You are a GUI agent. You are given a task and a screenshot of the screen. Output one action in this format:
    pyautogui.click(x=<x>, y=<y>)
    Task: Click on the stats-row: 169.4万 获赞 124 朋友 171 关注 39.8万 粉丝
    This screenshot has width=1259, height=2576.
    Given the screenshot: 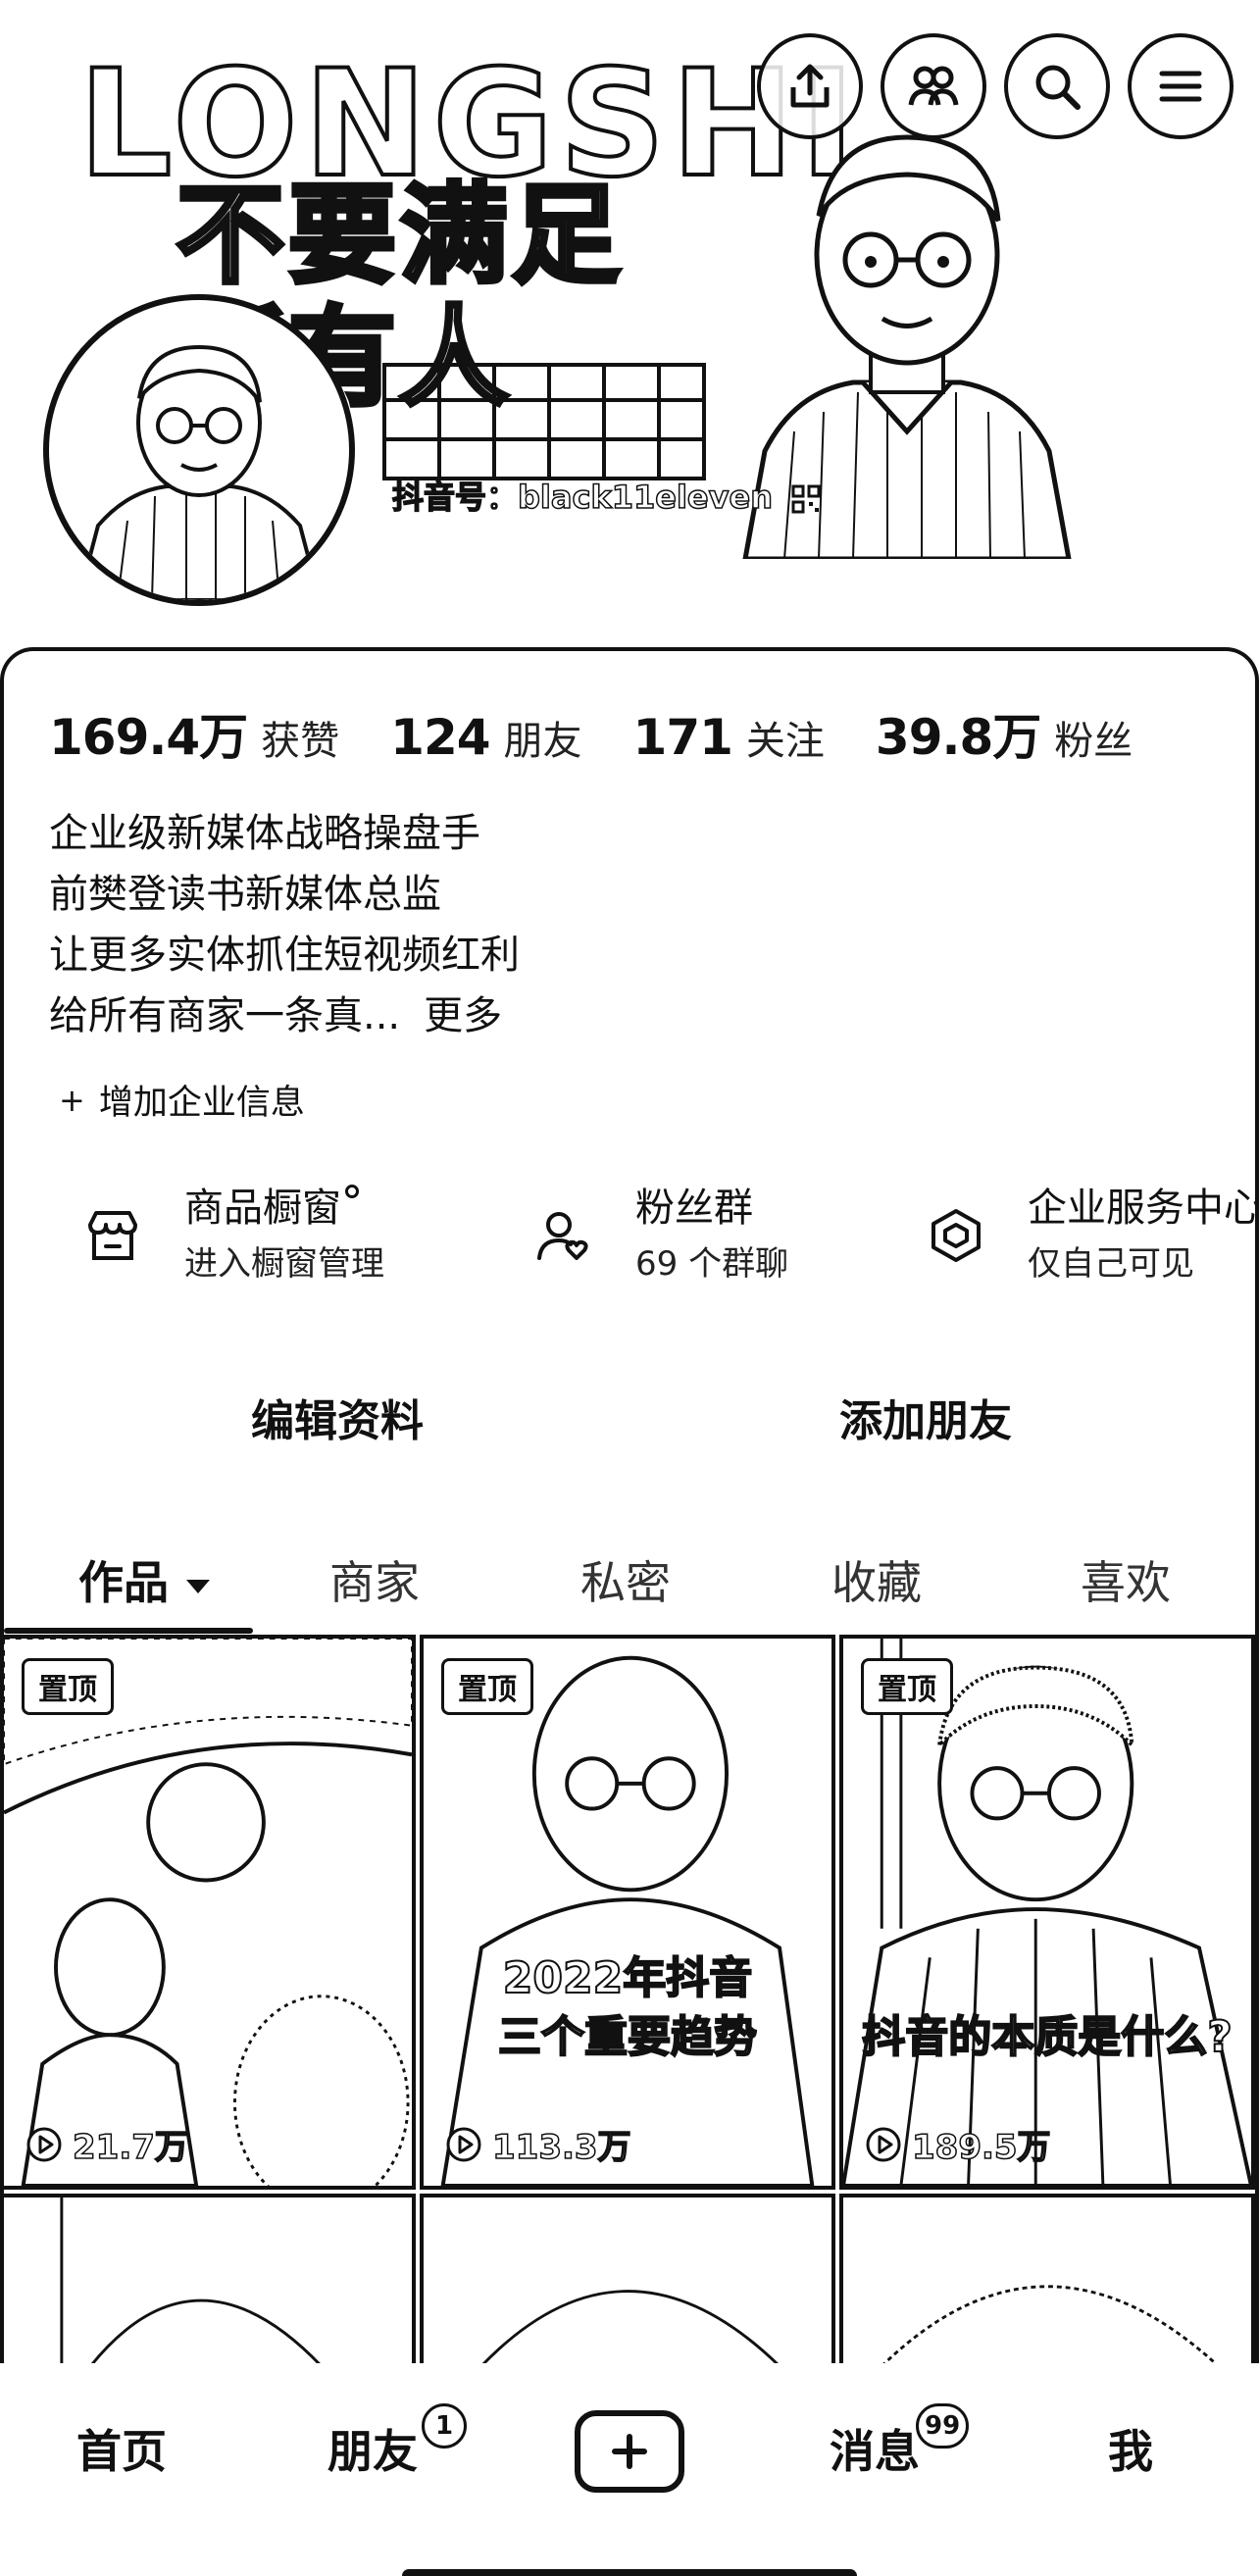 What is the action you would take?
    pyautogui.click(x=616, y=734)
    